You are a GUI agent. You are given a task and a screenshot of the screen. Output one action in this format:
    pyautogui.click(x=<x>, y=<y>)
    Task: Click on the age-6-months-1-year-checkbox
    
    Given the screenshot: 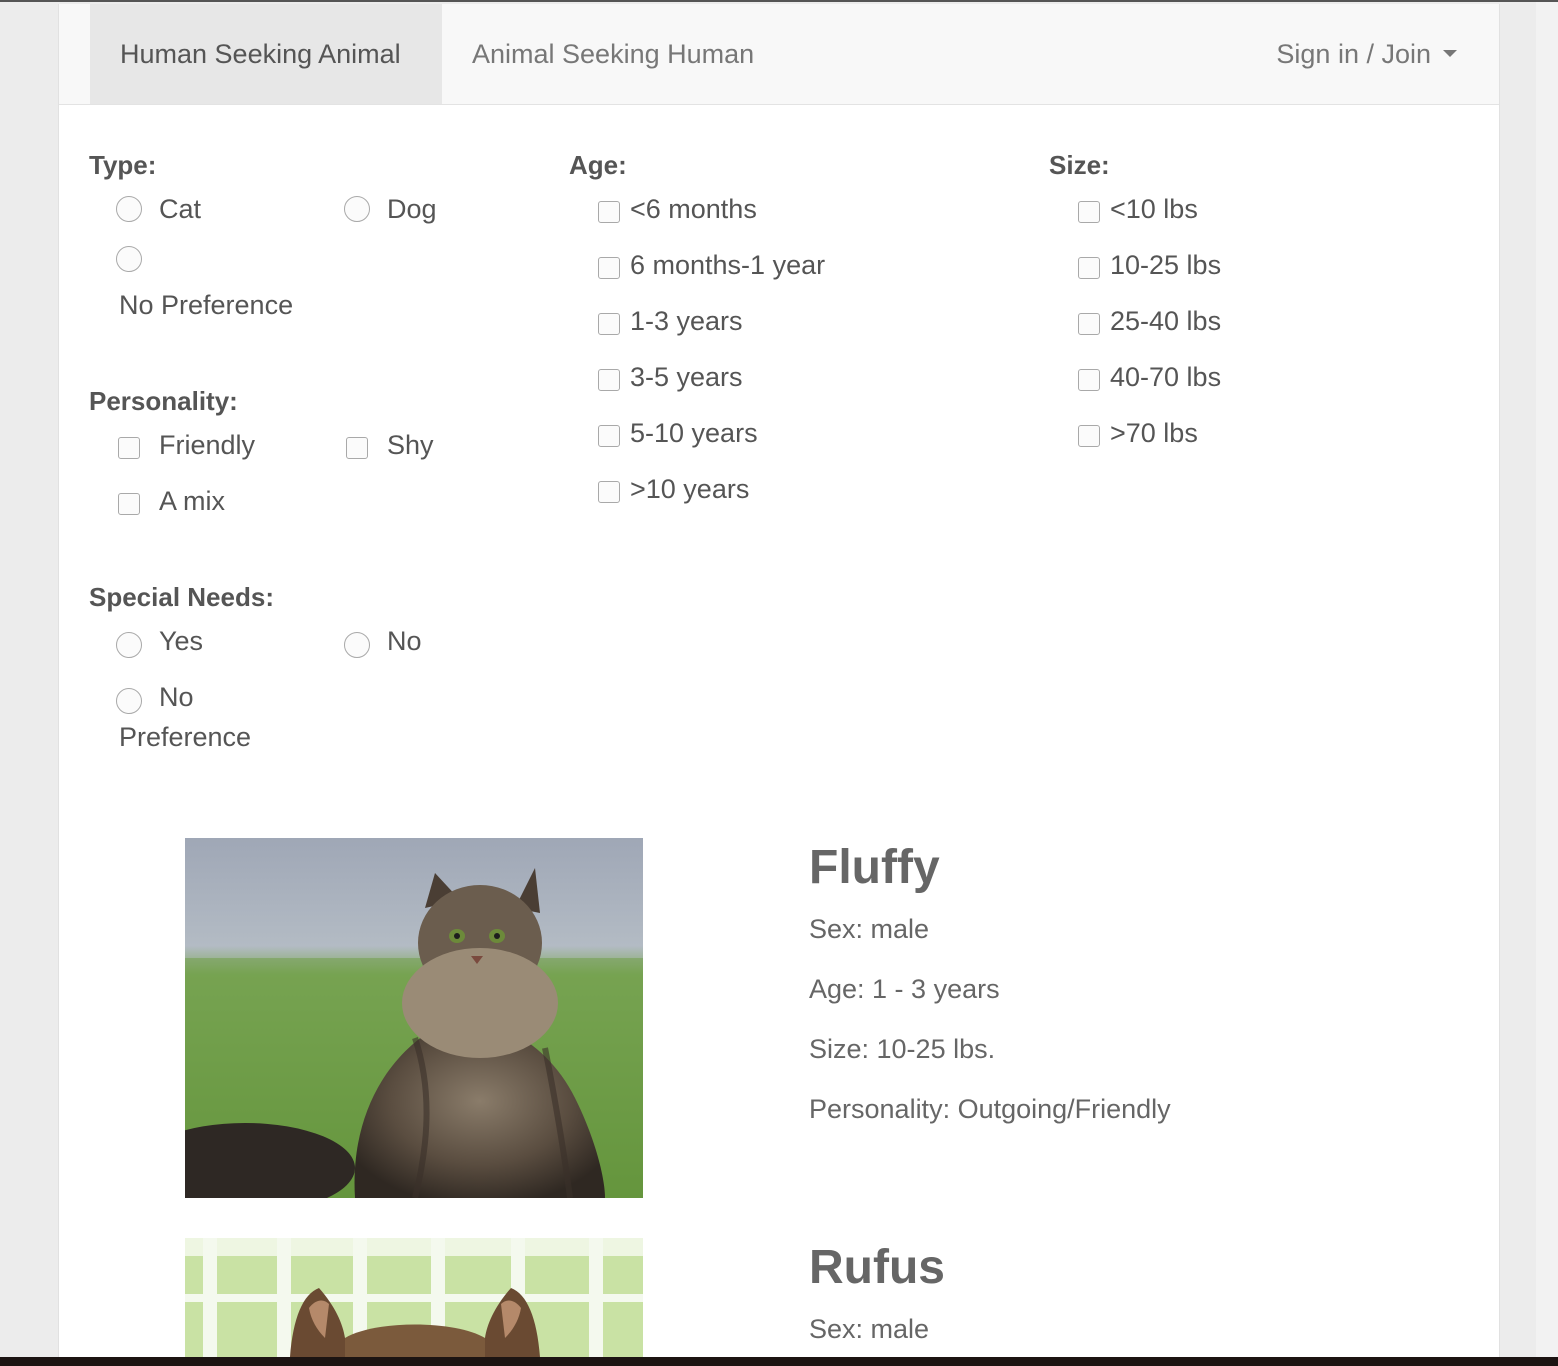 What is the action you would take?
    pyautogui.click(x=609, y=268)
    